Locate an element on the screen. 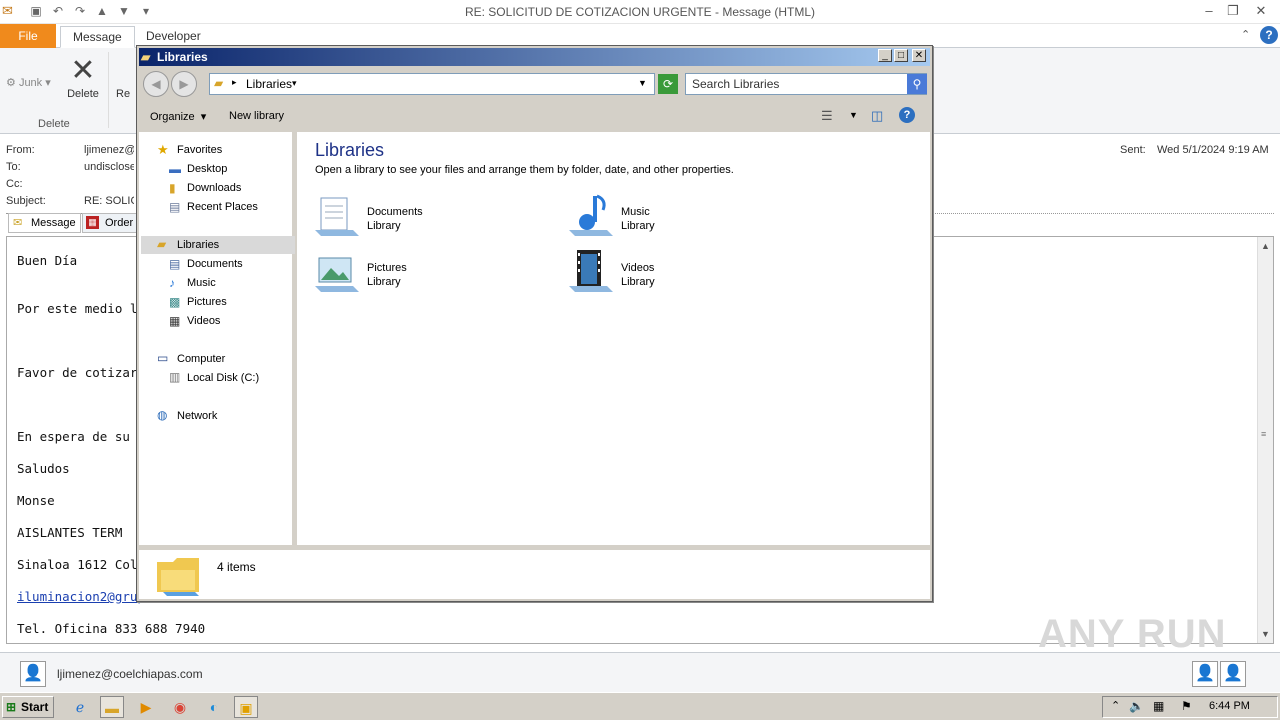 This screenshot has height=720, width=1280. reply-button: Re is located at coordinates (123, 94).